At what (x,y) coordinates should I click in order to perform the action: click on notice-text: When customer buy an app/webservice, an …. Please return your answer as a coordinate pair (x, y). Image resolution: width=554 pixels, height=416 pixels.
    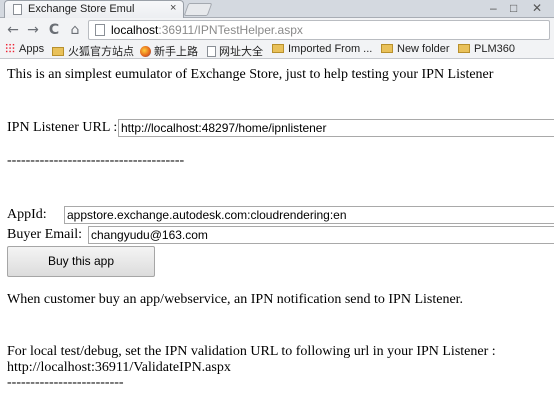
    Looking at the image, I should click on (235, 299).